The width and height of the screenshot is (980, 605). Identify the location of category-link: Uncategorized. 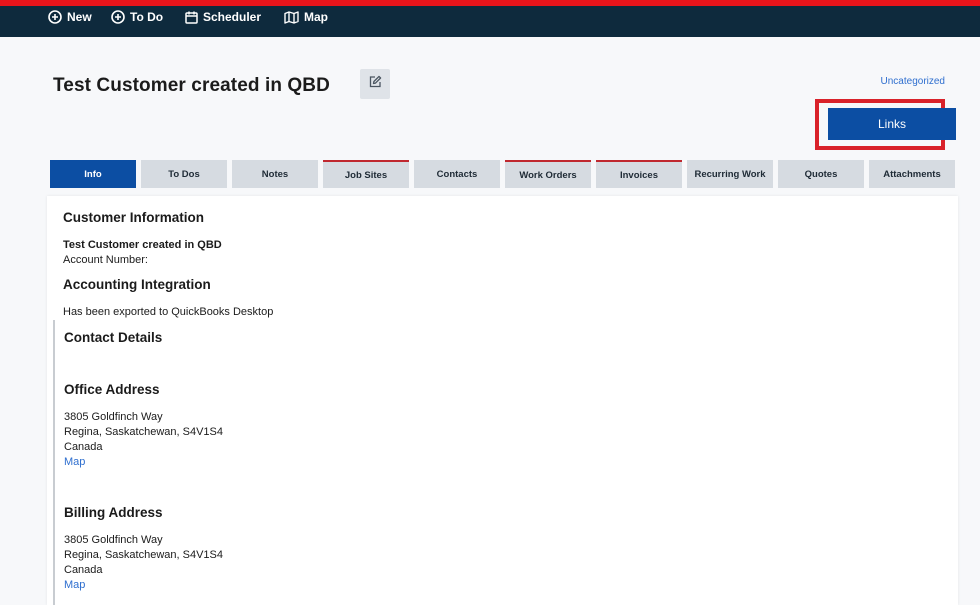
(913, 81).